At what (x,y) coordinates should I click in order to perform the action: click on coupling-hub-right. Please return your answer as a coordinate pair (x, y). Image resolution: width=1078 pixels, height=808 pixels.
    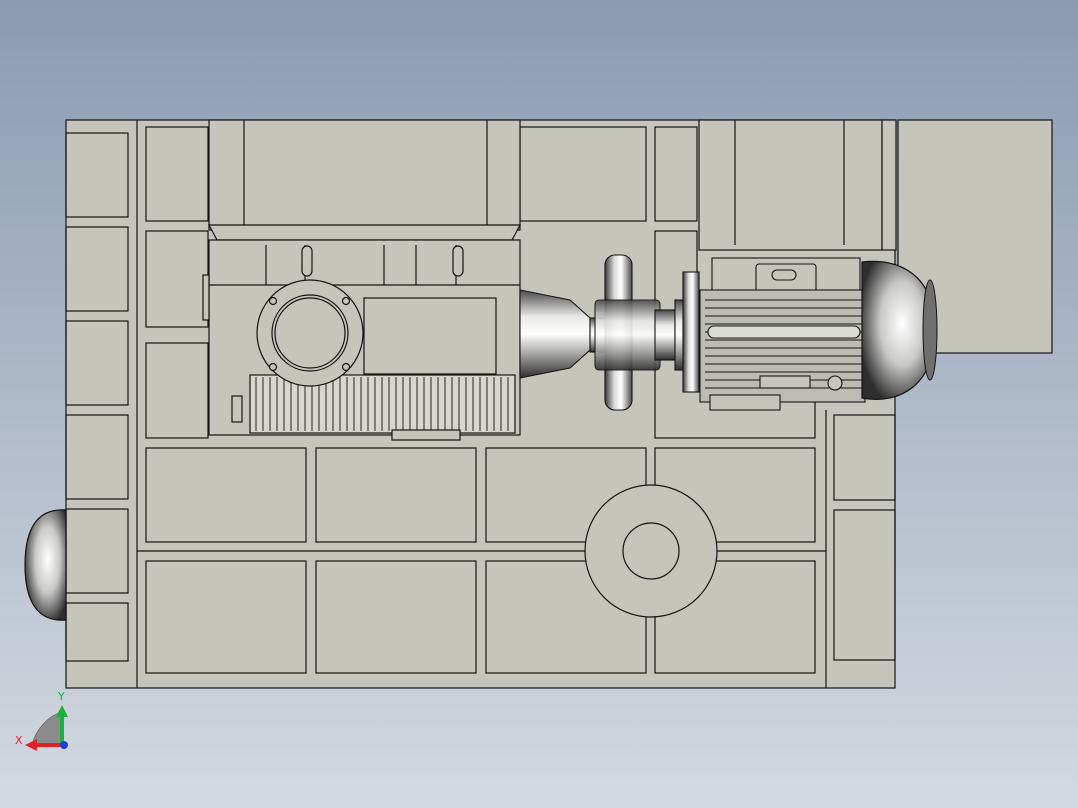
    Looking at the image, I should click on (665, 335).